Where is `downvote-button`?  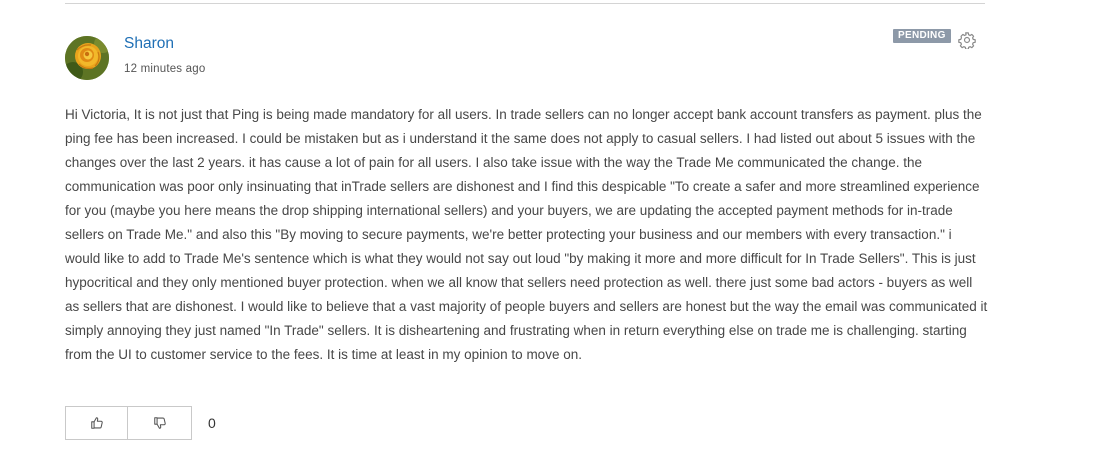 downvote-button is located at coordinates (160, 423).